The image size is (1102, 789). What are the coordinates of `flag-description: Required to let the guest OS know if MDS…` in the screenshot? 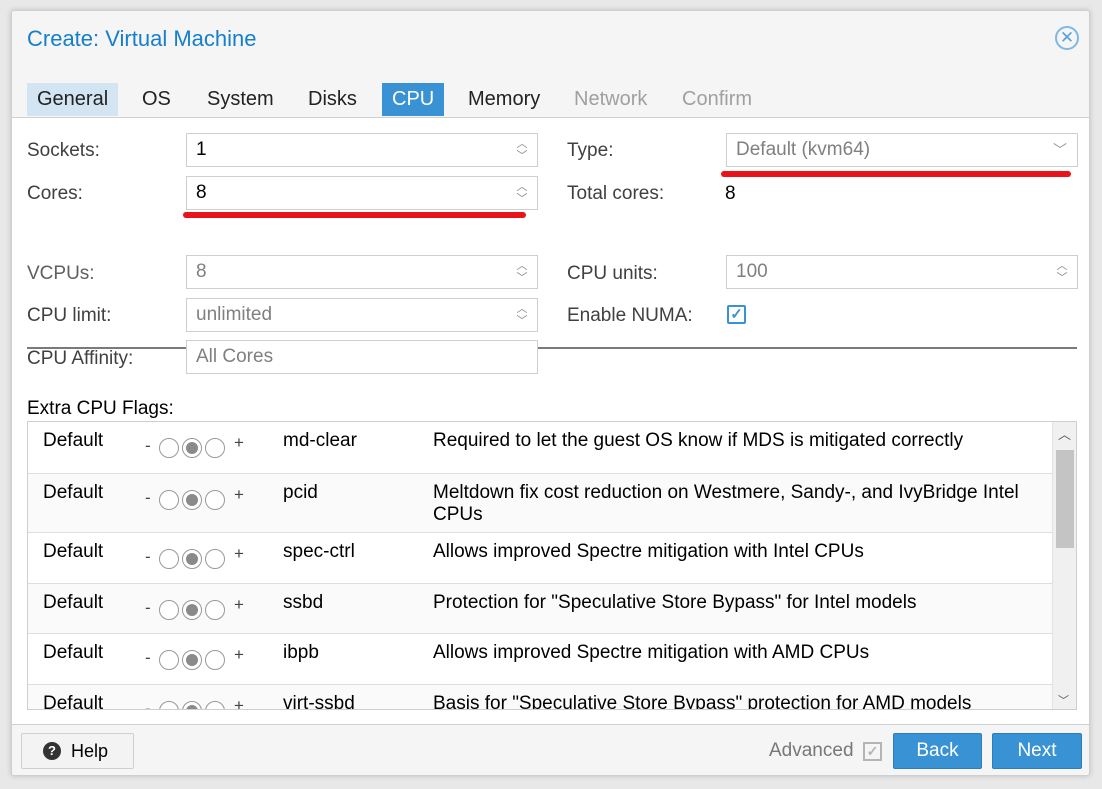 It's located at (698, 440).